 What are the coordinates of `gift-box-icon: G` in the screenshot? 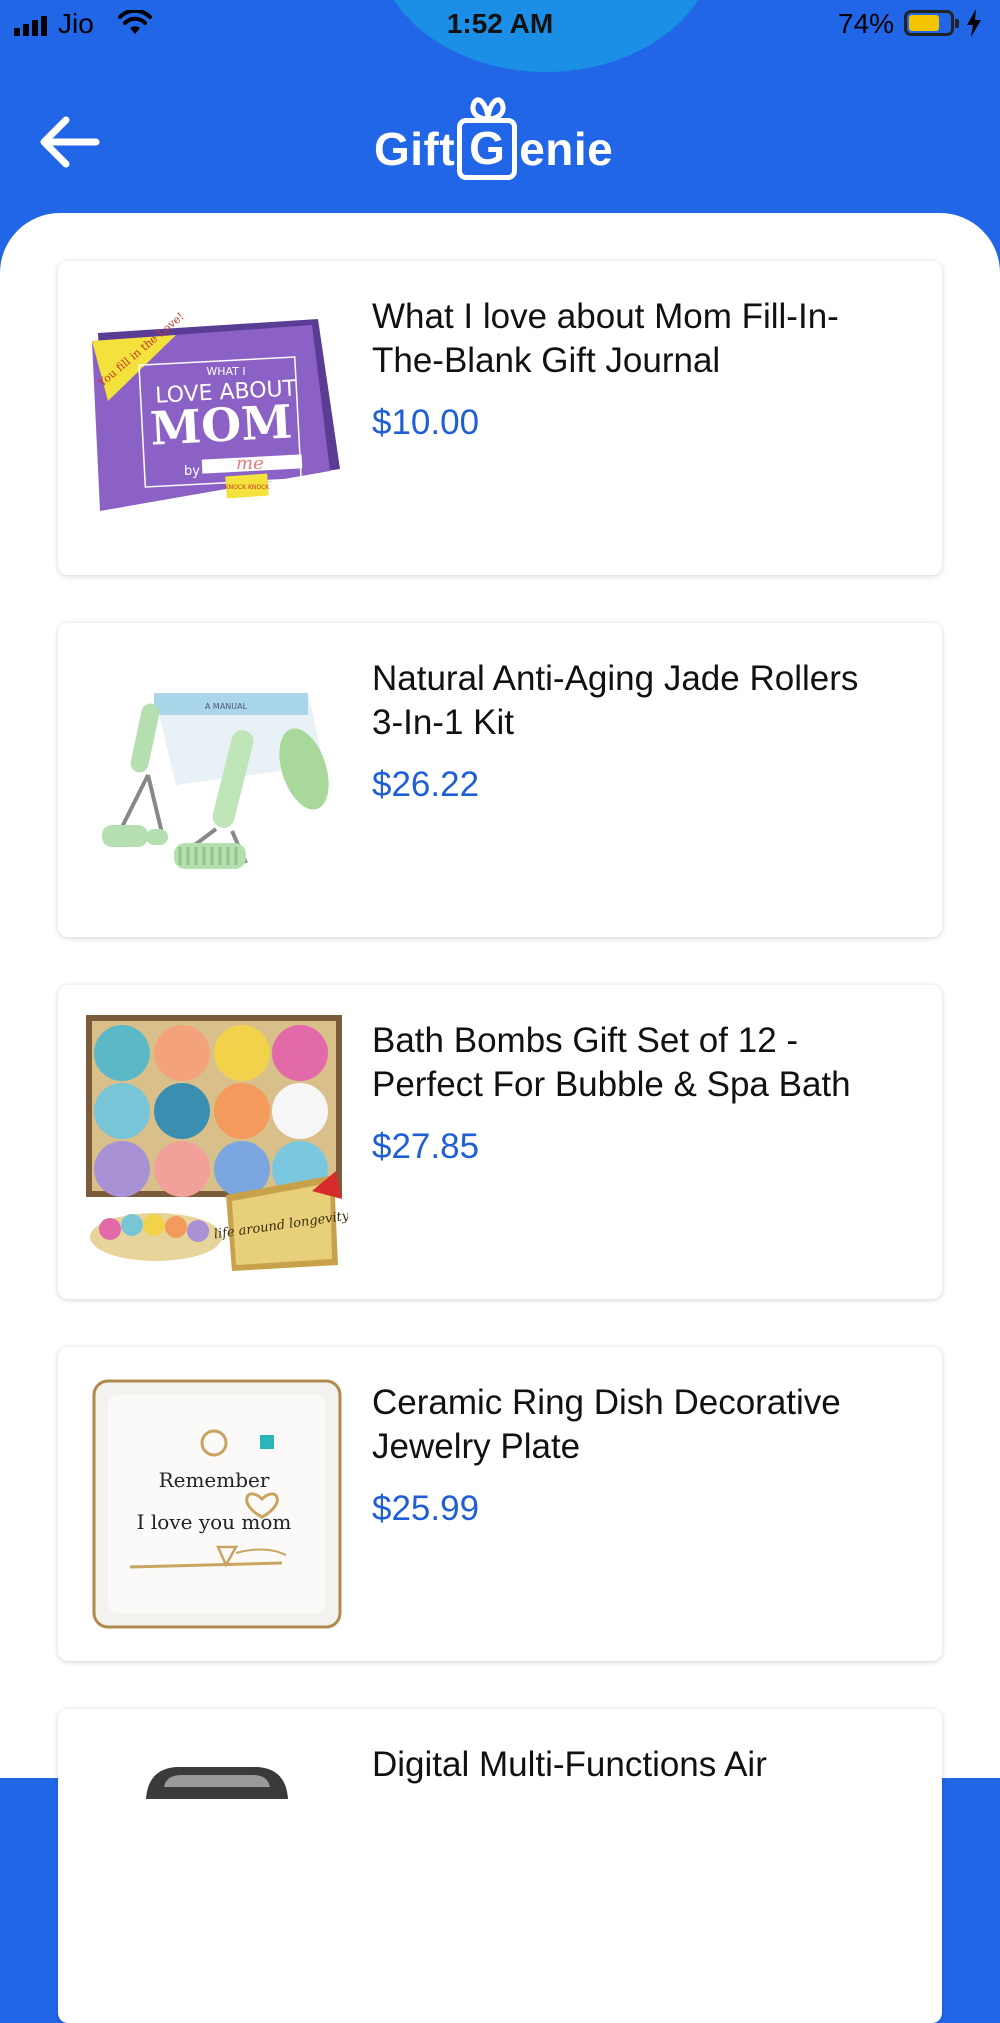 It's located at (487, 138).